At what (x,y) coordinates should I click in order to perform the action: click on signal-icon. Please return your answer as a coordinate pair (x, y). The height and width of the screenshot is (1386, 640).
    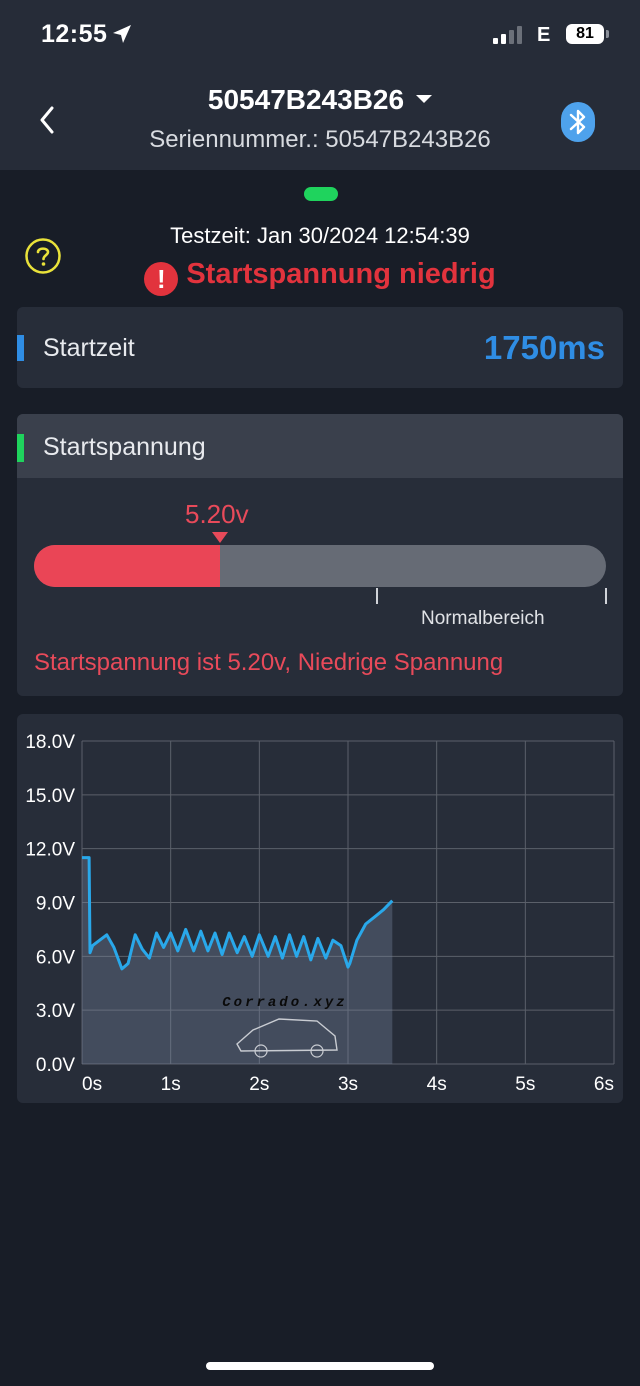
    Looking at the image, I should click on (508, 37).